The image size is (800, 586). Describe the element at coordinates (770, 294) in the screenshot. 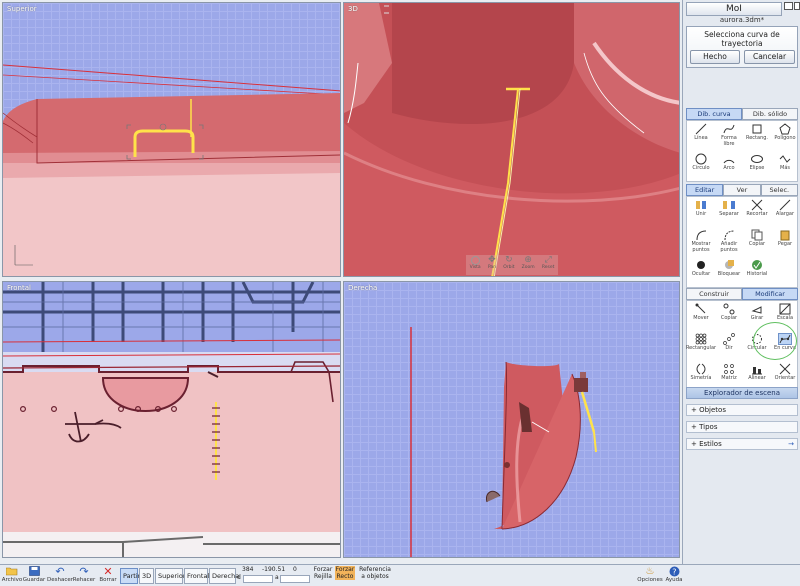

I see `tab-modify: Modificar` at that location.